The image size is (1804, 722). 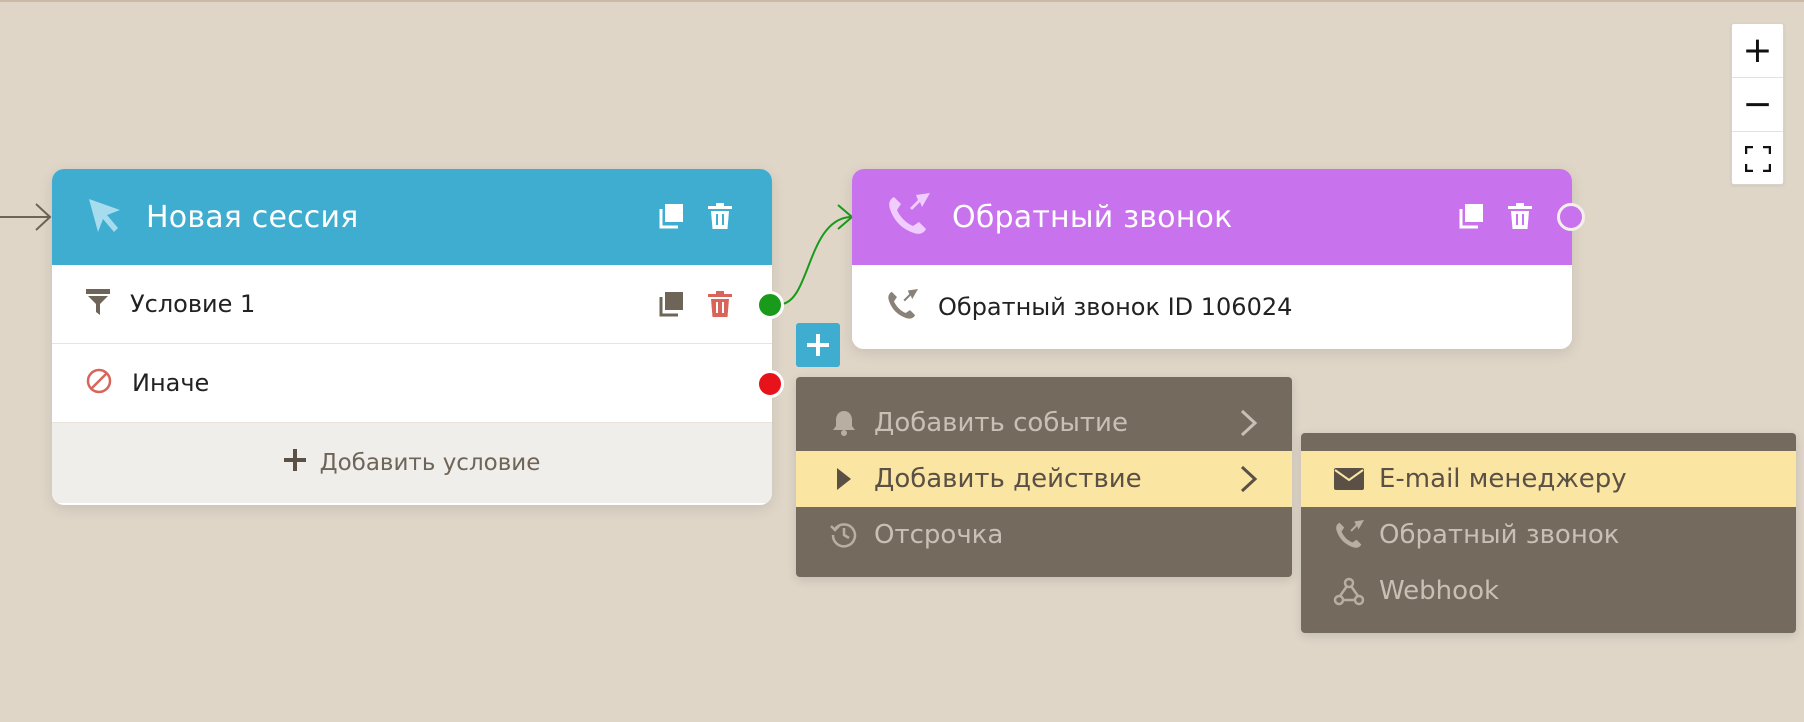 I want to click on condition-1-output-port, so click(x=770, y=305).